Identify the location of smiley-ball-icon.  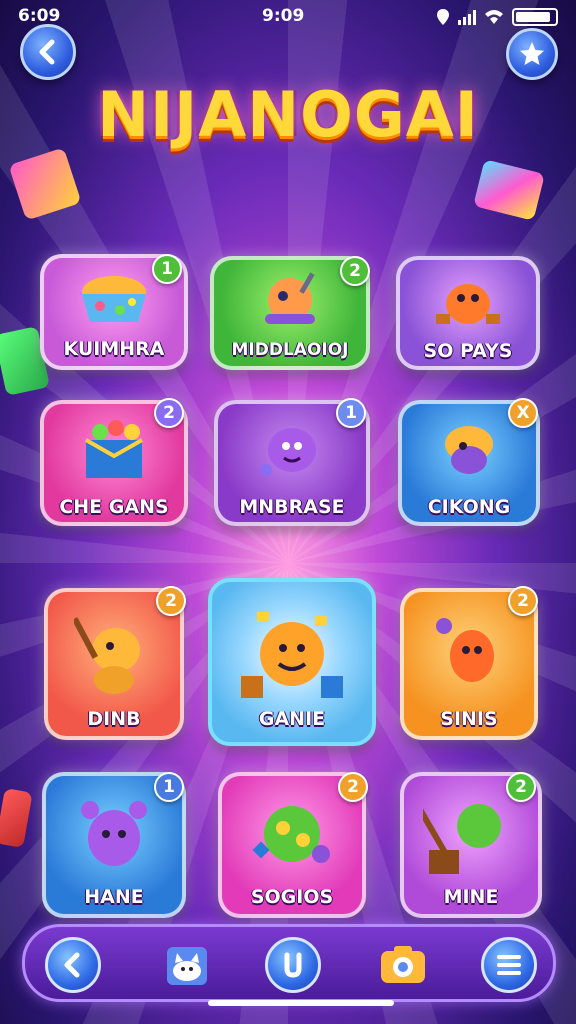
(292, 655).